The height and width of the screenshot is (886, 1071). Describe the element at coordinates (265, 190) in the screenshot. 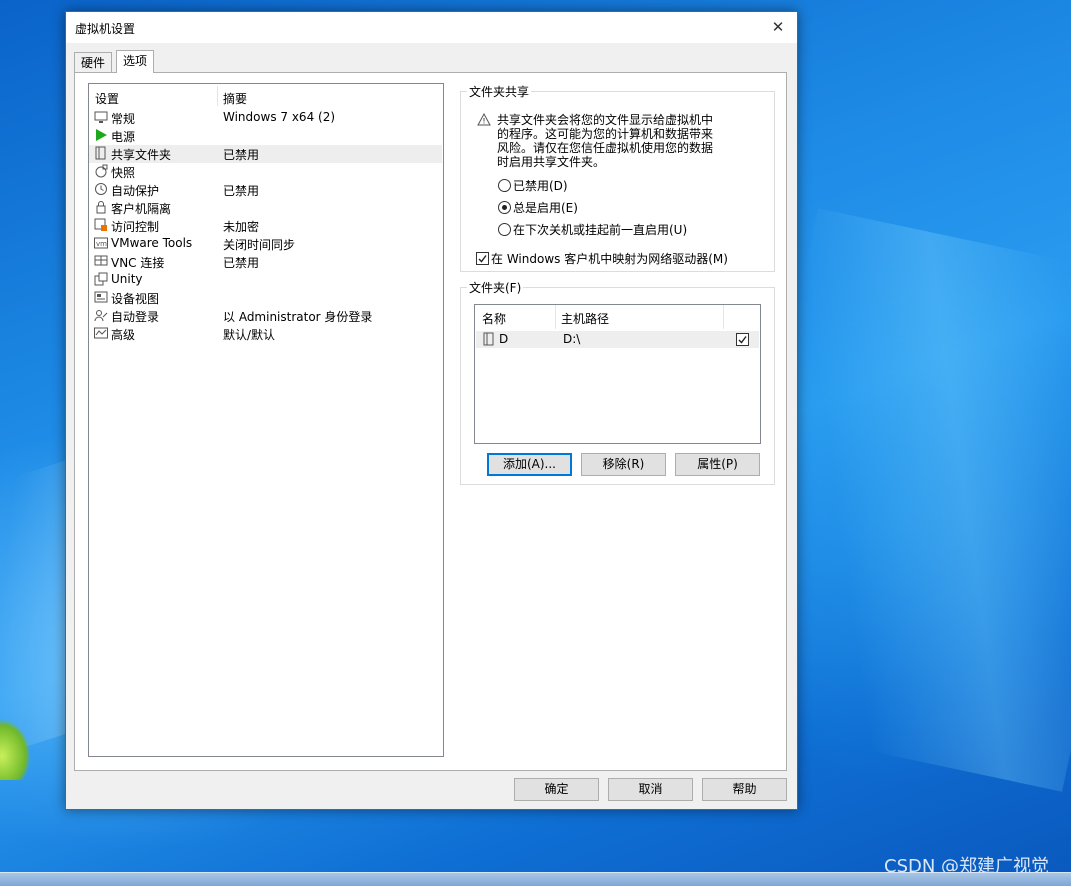

I see `settings-row-autoprotect: 自动保护 已禁用` at that location.